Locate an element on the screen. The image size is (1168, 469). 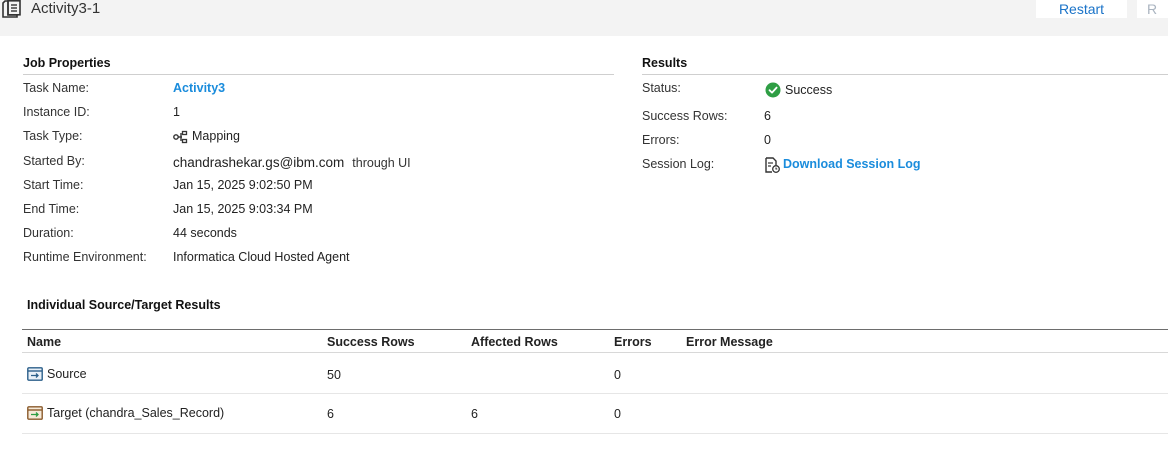
end-time-value: Jan 15, 2025 9:03:34 PM is located at coordinates (243, 209).